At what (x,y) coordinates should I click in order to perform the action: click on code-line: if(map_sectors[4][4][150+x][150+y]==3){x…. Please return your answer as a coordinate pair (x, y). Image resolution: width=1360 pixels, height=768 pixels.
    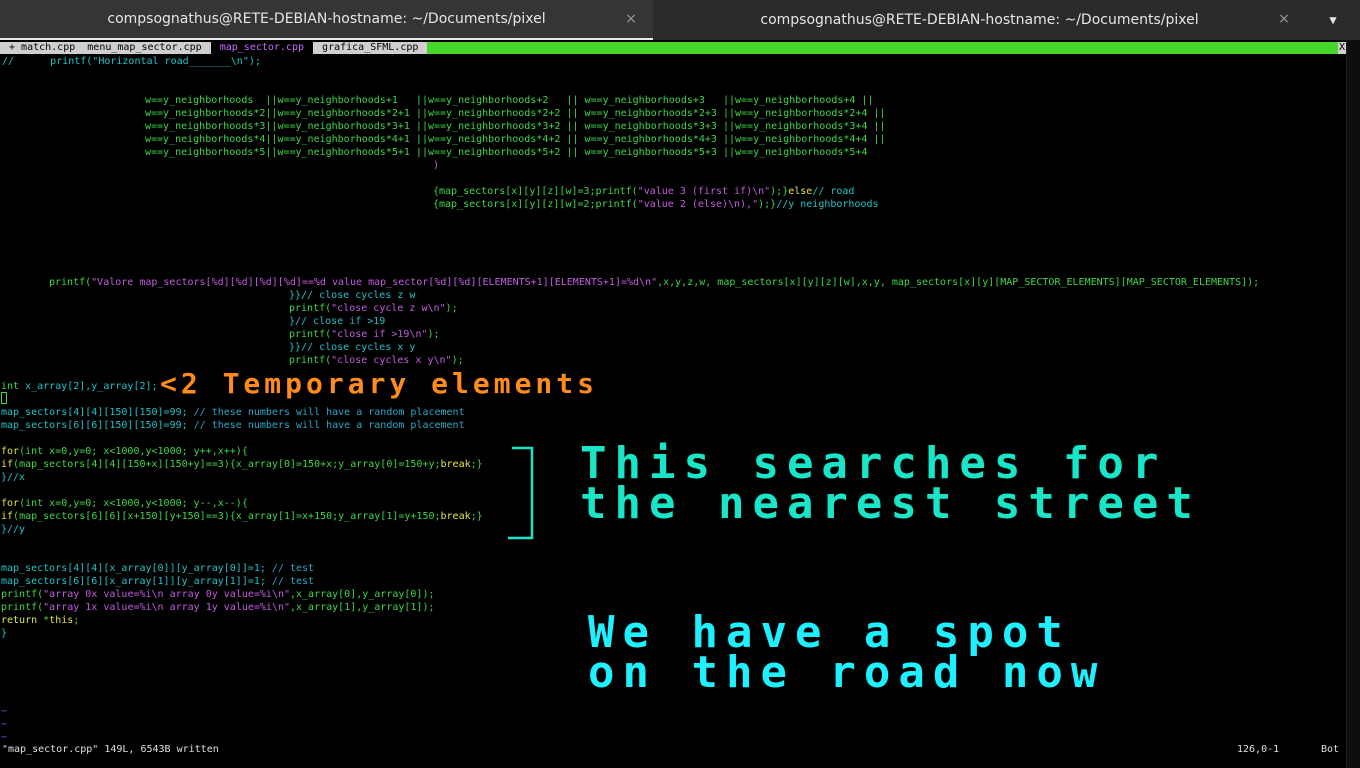
    Looking at the image, I should click on (242, 464).